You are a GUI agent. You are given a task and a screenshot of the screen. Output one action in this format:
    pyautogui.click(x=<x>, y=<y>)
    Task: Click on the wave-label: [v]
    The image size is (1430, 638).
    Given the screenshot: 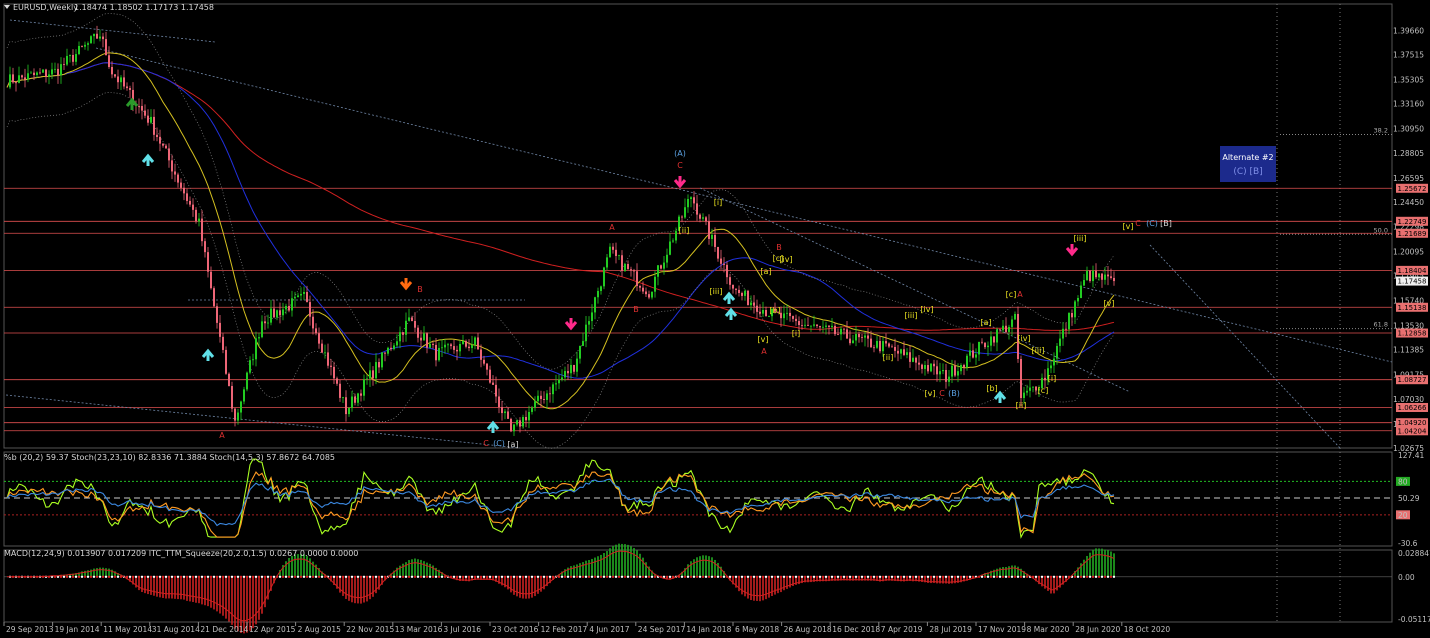 What is the action you would take?
    pyautogui.click(x=930, y=393)
    